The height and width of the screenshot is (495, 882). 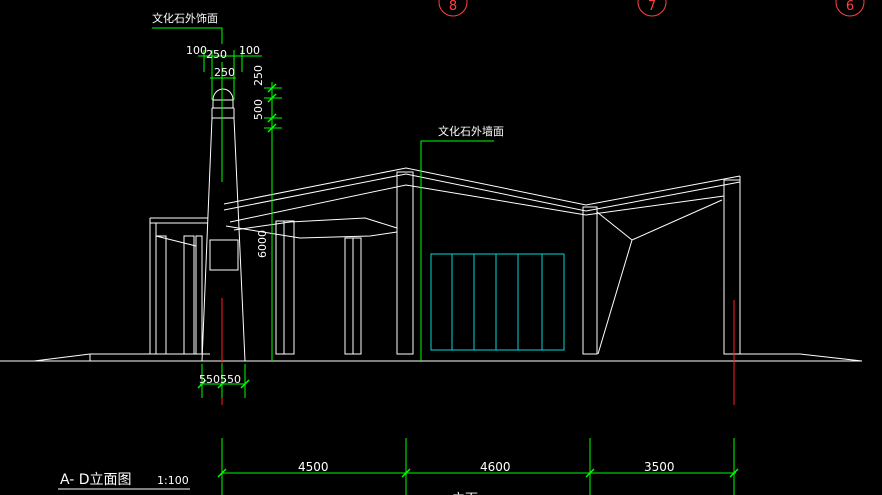 I want to click on wall-material-note: 文化石外墙面, so click(x=471, y=131).